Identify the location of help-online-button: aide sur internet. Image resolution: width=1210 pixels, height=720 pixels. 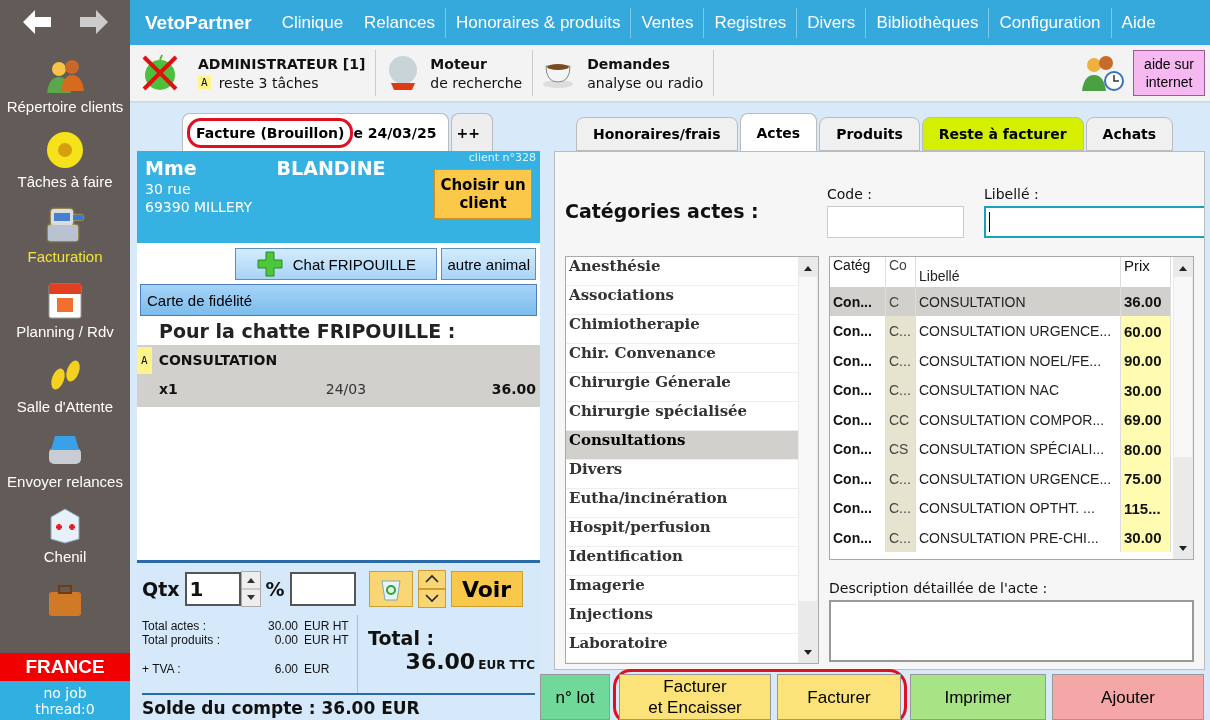
(1169, 73).